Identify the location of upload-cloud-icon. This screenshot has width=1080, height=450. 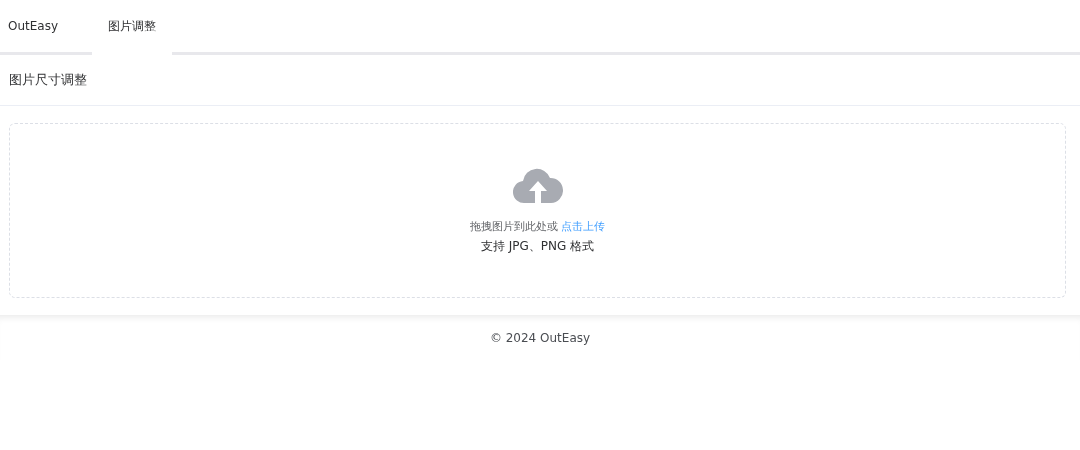
(537, 185).